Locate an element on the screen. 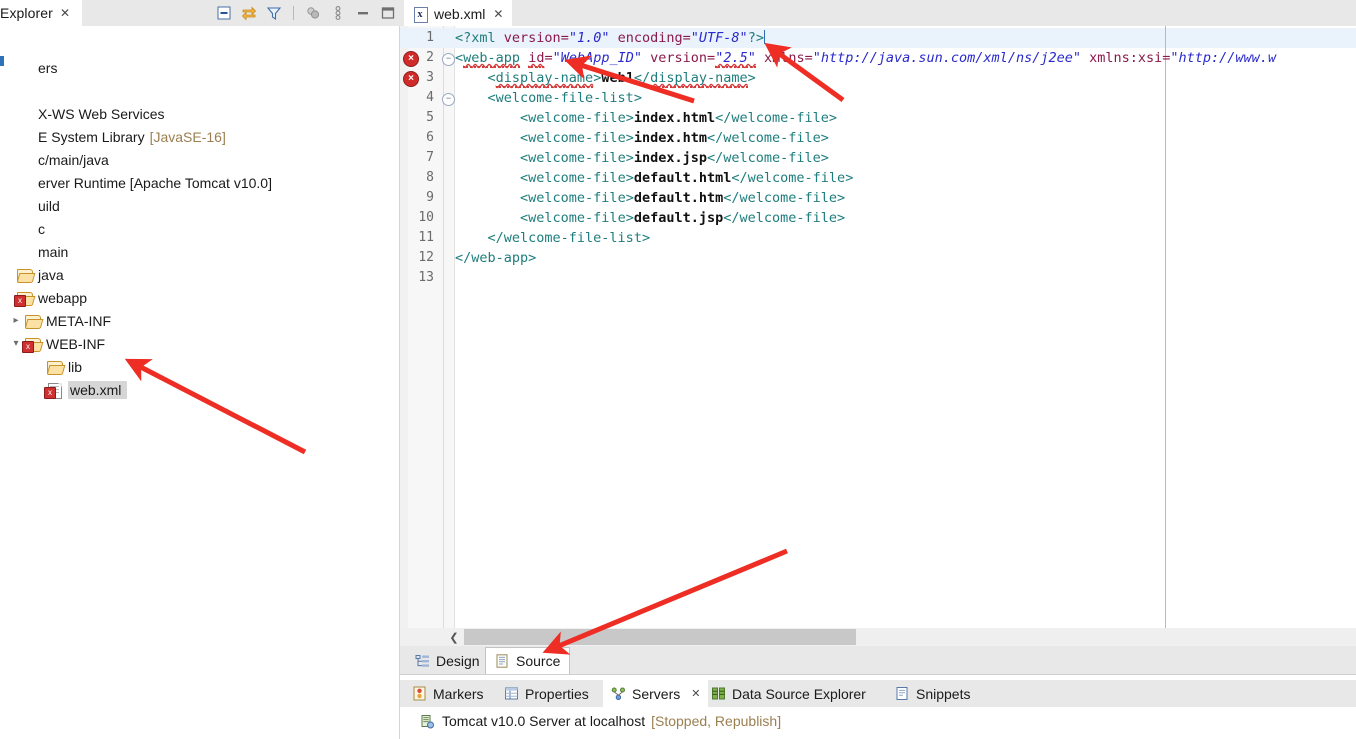 The image size is (1356, 739). line-number: 8 is located at coordinates (430, 177).